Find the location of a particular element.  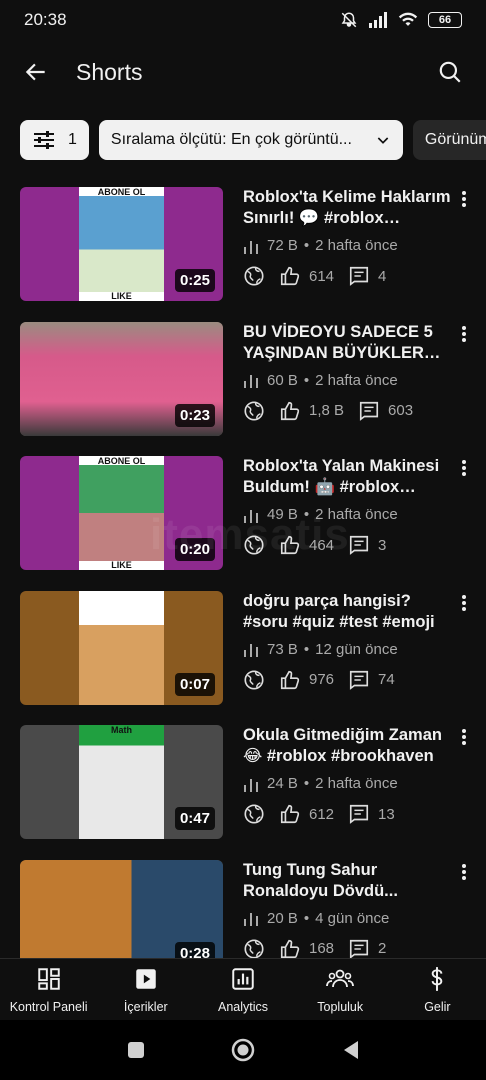

likes-counter: 614 is located at coordinates (306, 276).